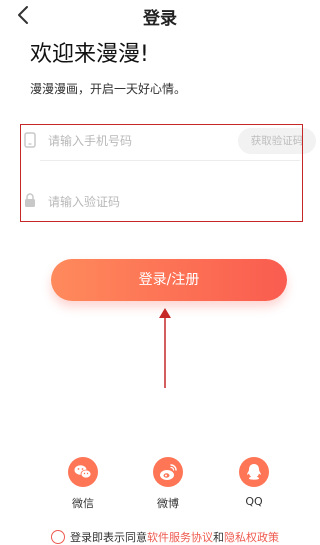  Describe the element at coordinates (165, 346) in the screenshot. I see `annotation-arrow` at that location.